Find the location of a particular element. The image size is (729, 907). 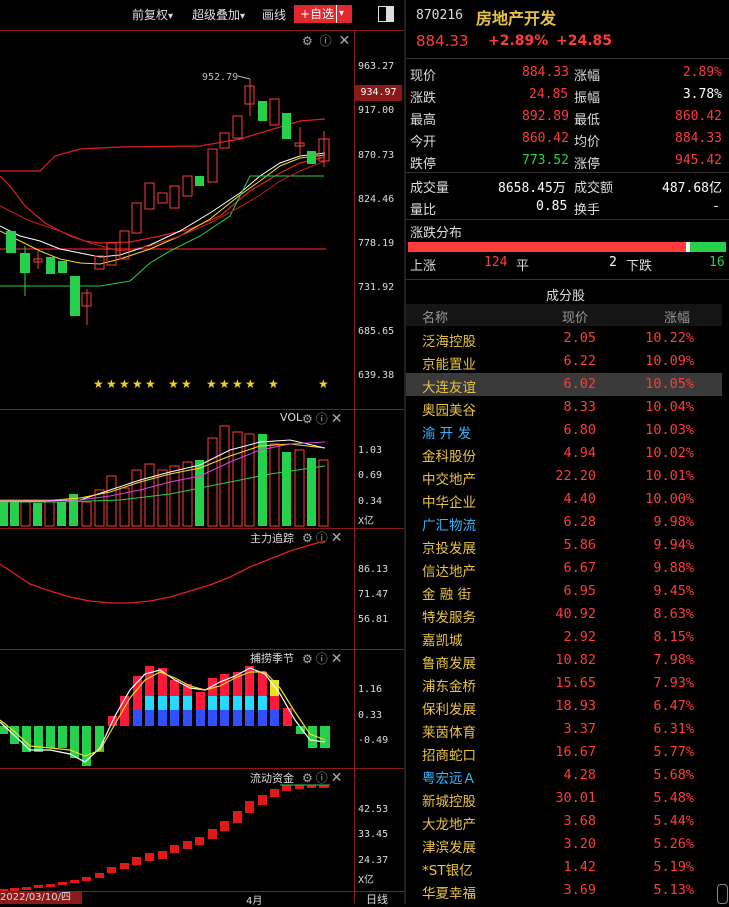

quote-label: 涨幅 is located at coordinates (587, 76).